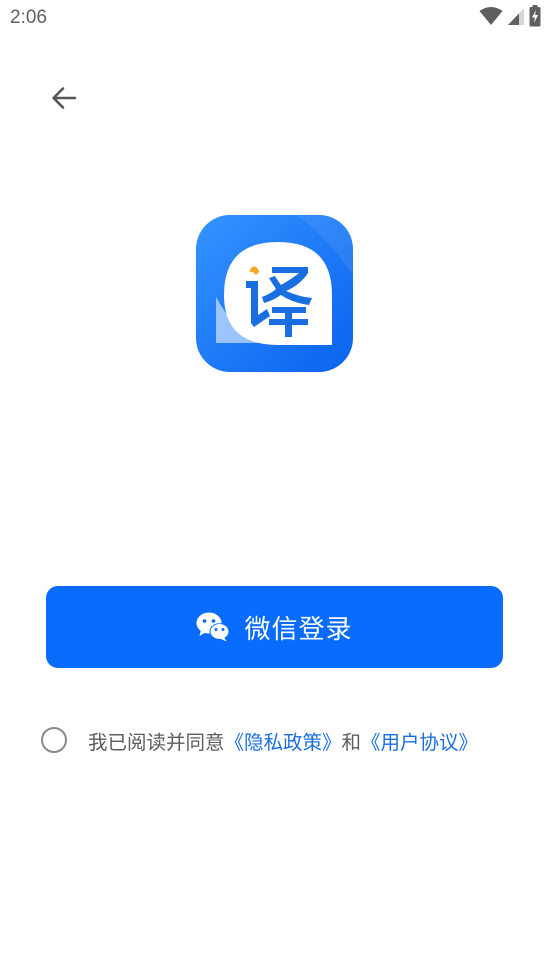  I want to click on app-logo, so click(274, 293).